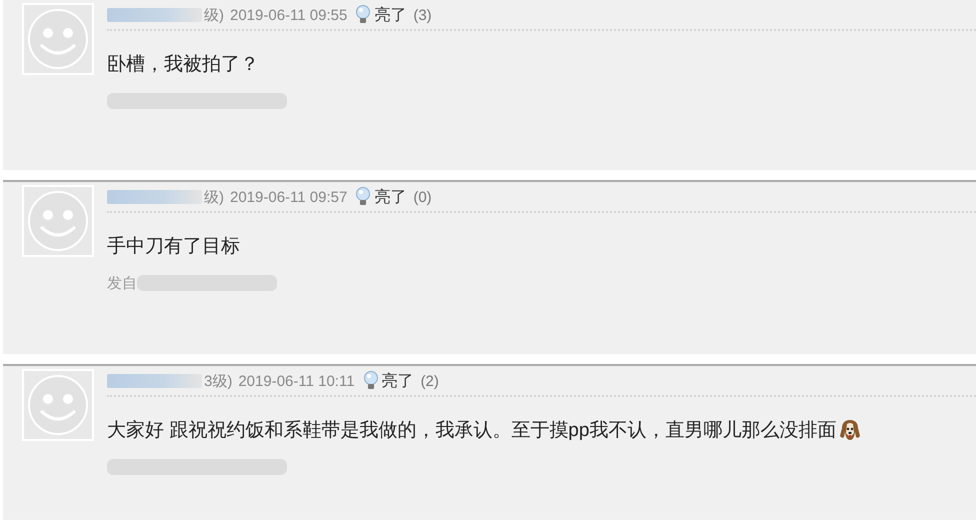  What do you see at coordinates (183, 65) in the screenshot?
I see `comment-text: 卧槽，我被拍了？` at bounding box center [183, 65].